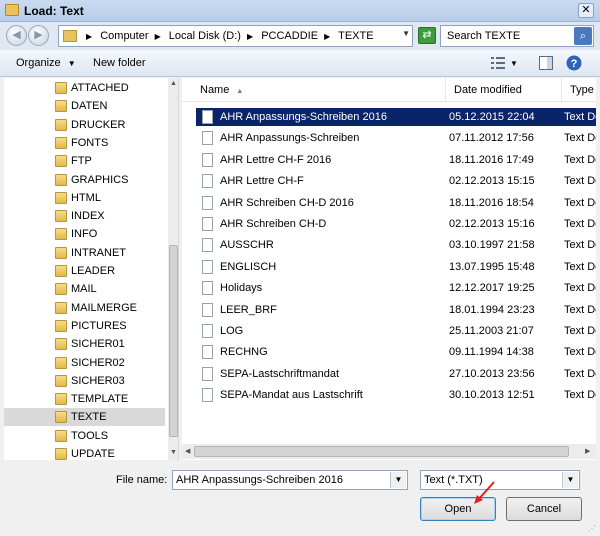  Describe the element at coordinates (491, 138) in the screenshot. I see `file-date: 07.11.2012 17:56` at that location.